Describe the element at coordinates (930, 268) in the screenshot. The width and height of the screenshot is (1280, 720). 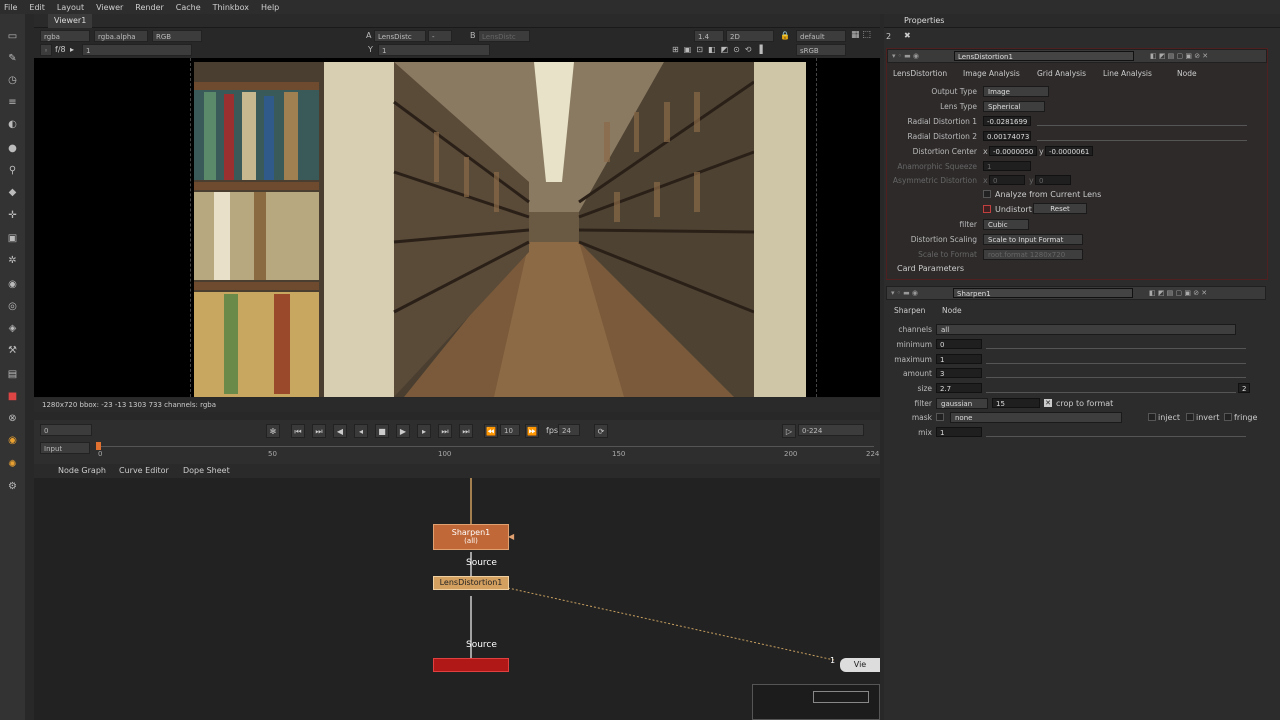
I see `card-params-toggle: Card Parameters` at that location.